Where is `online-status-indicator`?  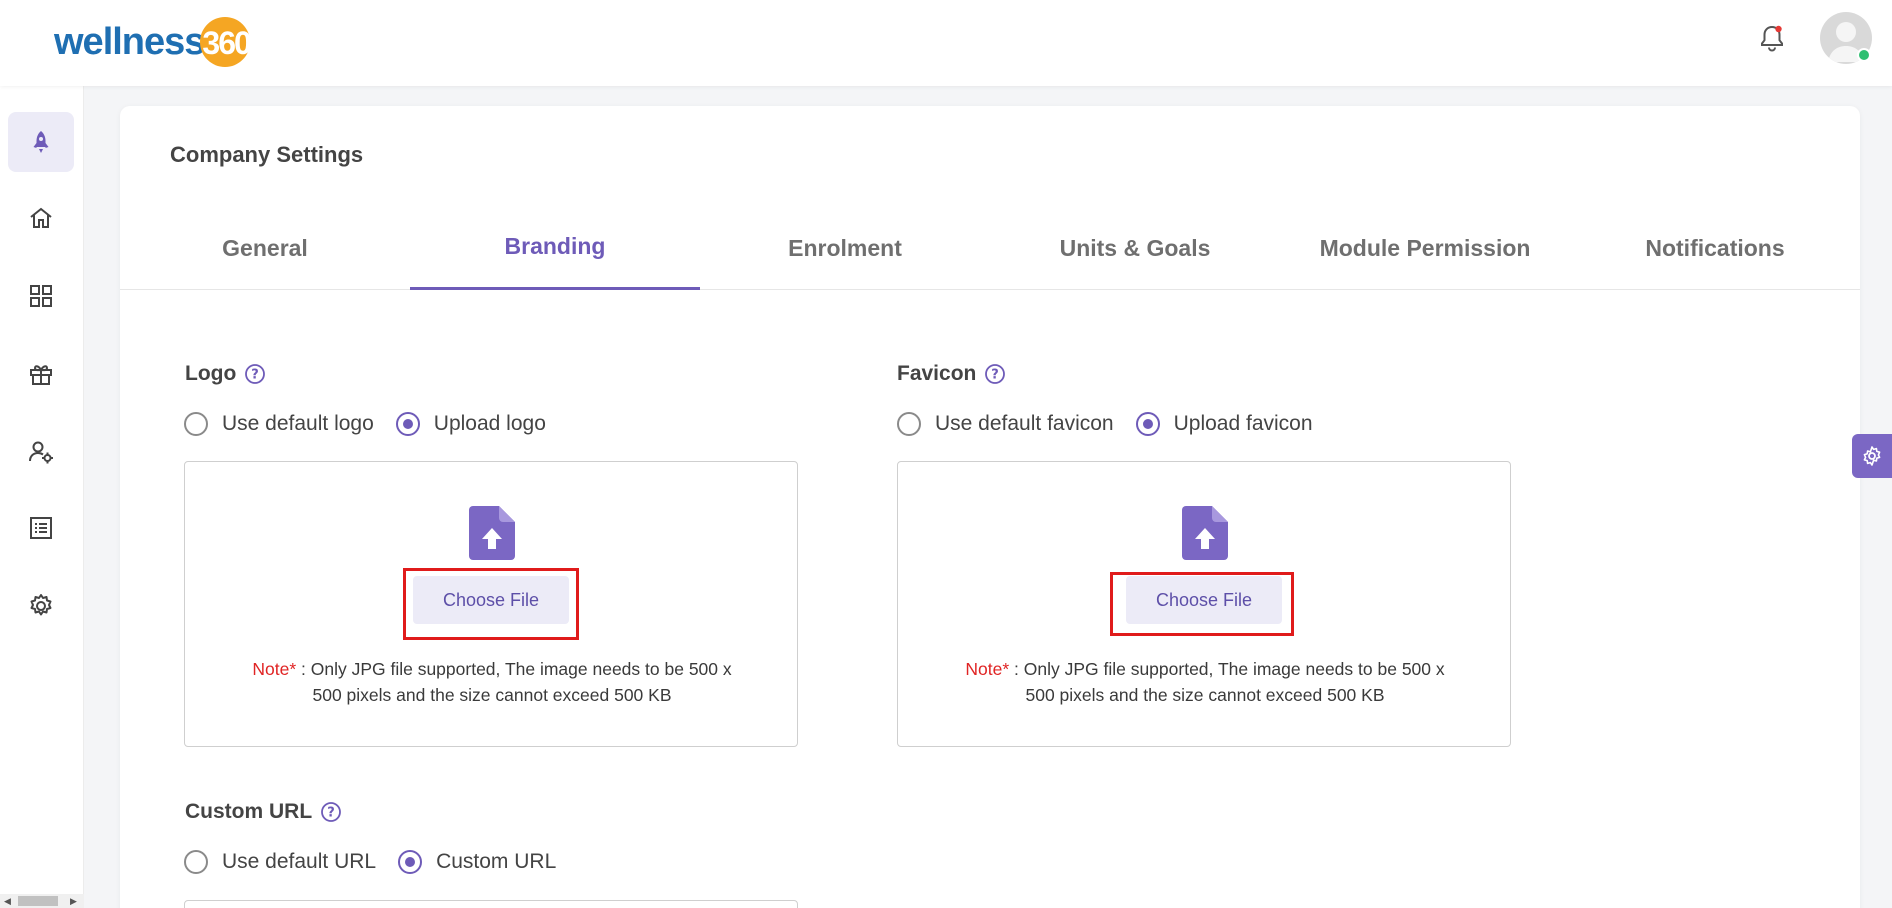
online-status-indicator is located at coordinates (1864, 55).